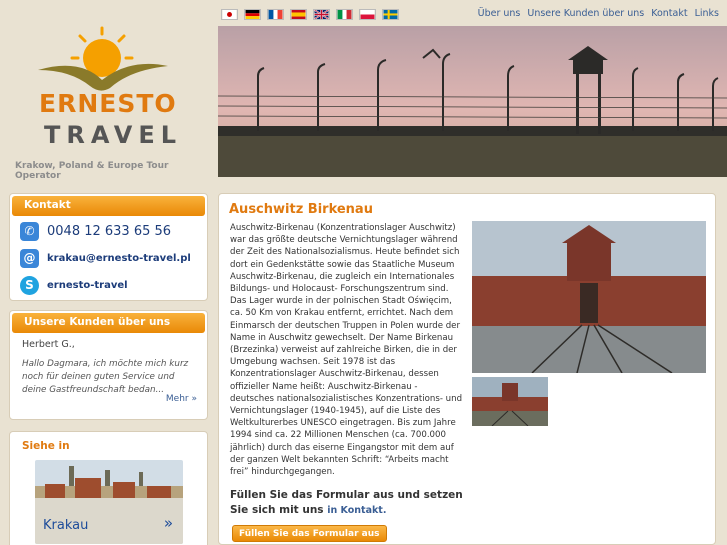 The image size is (727, 545). I want to click on gate-photo, so click(589, 297).